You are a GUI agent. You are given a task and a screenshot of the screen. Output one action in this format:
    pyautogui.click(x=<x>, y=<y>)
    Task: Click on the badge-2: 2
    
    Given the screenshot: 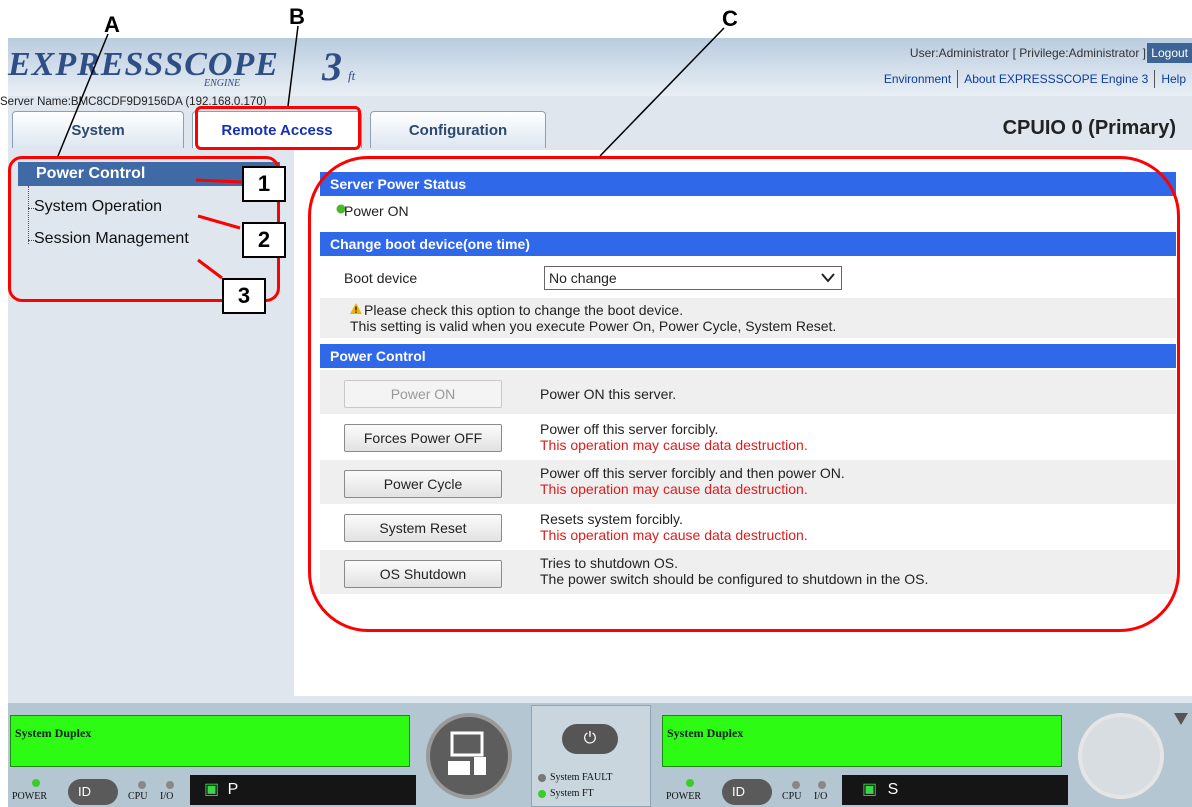 What is the action you would take?
    pyautogui.click(x=264, y=240)
    